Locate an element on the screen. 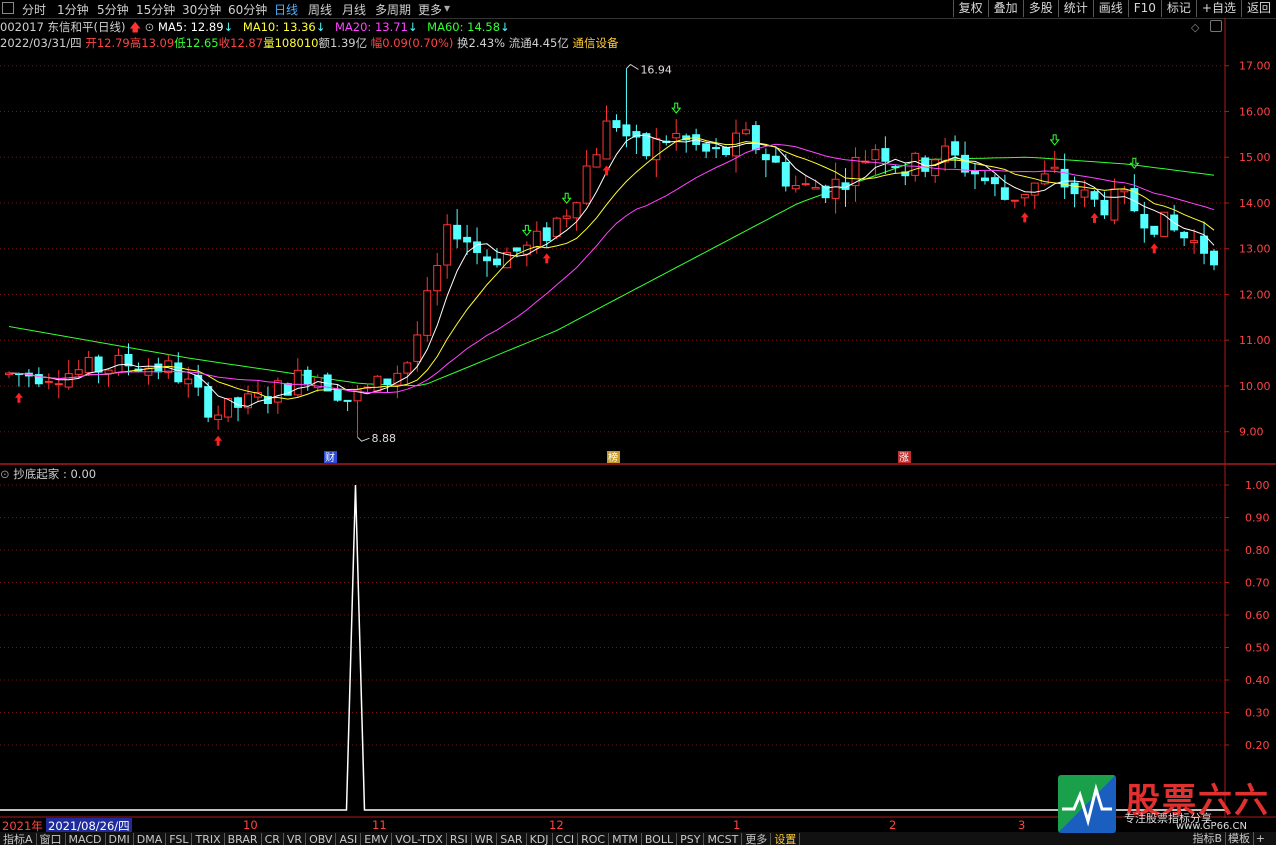 This screenshot has height=845, width=1276. float-cap-value: 流通4.45亿 is located at coordinates (538, 43).